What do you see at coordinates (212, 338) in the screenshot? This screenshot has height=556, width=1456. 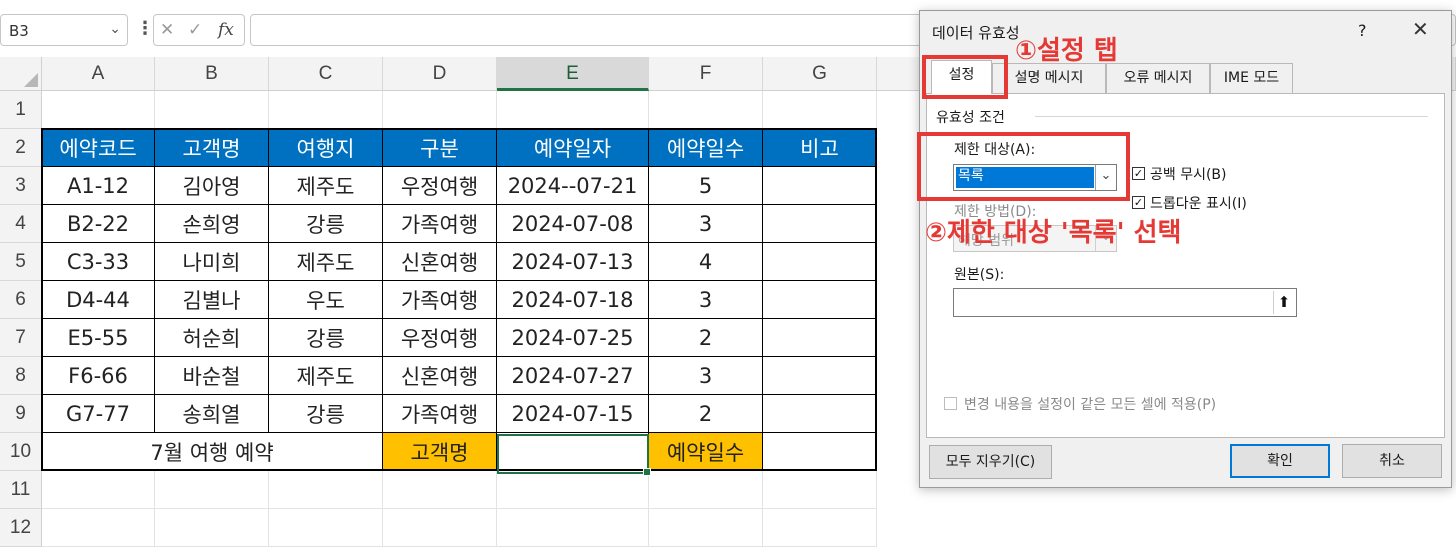 I see `table-cell: 허순희` at bounding box center [212, 338].